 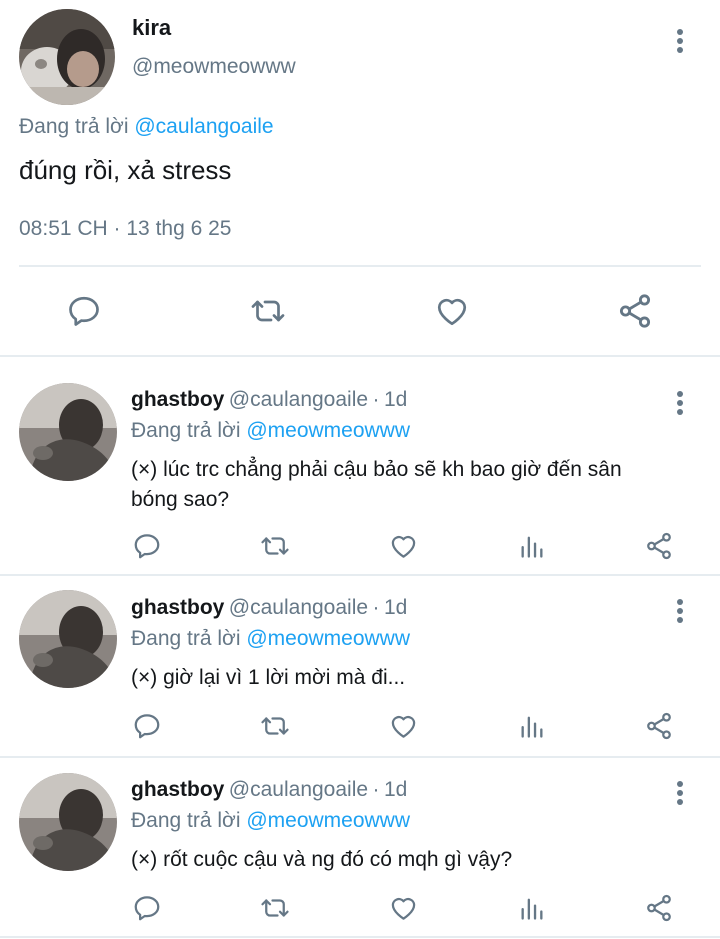 What do you see at coordinates (322, 859) in the screenshot?
I see `reply-text: (×) rốt cuộc cậu và ng đó có mqh gì vậy?` at bounding box center [322, 859].